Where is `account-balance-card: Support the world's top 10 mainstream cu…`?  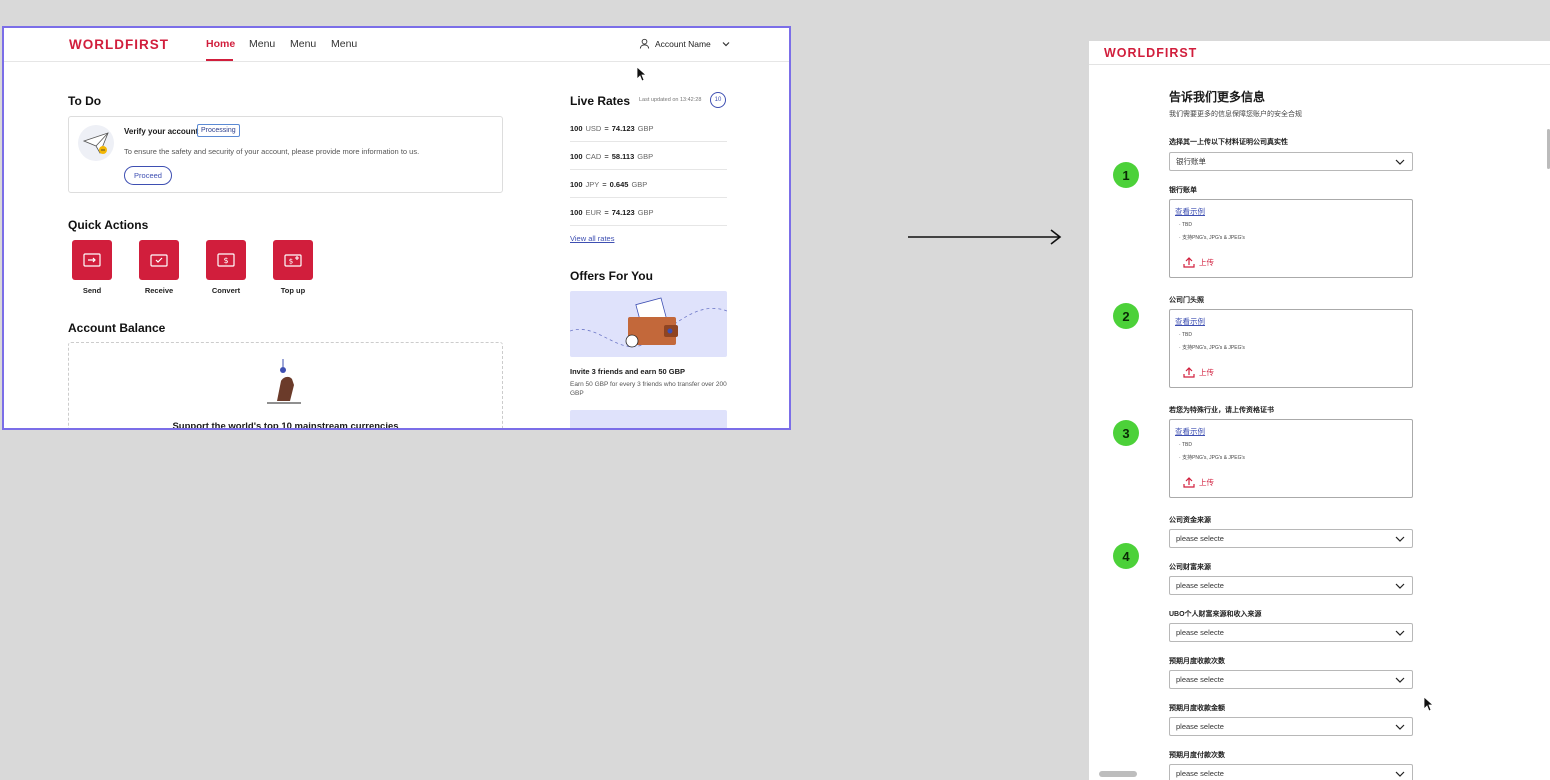
account-balance-card: Support the world's top 10 mainstream cu… is located at coordinates (285, 386).